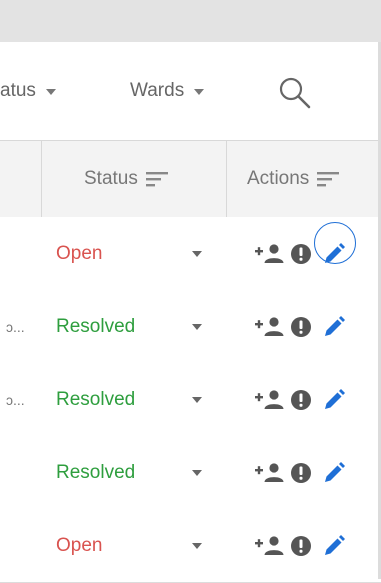  I want to click on column-header-status: Status, so click(126, 179).